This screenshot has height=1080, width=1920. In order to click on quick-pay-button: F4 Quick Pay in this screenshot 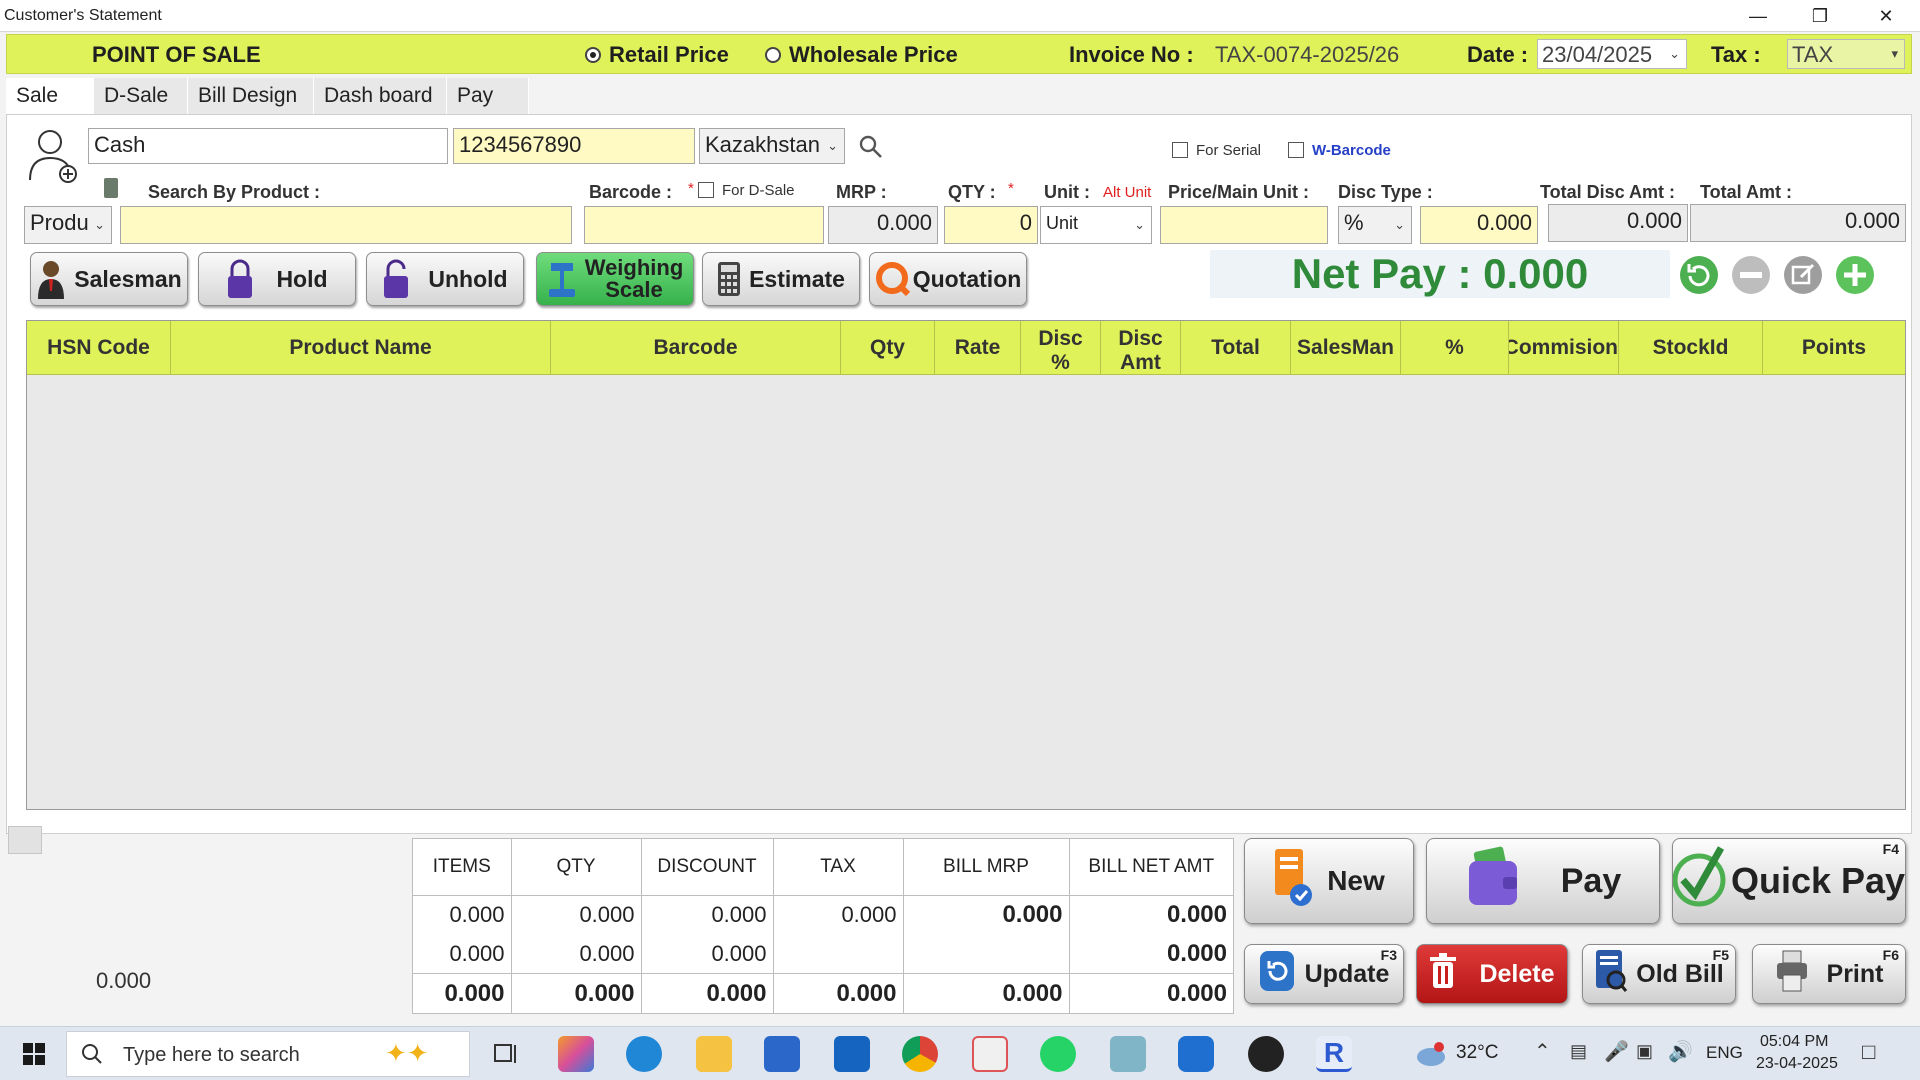, I will do `click(1789, 881)`.